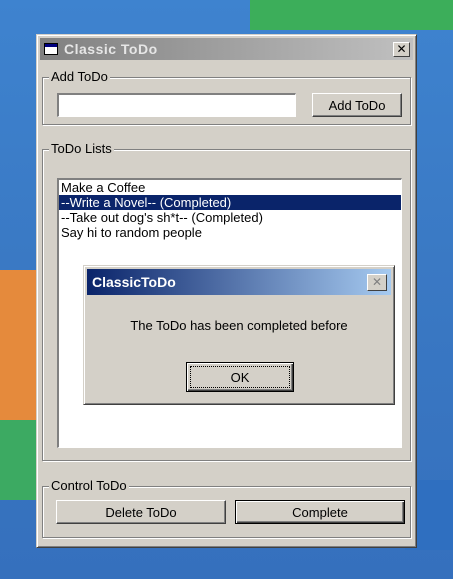 This screenshot has height=579, width=453. What do you see at coordinates (239, 282) in the screenshot?
I see `dialog-titlebar: ClassicToDo ✕` at bounding box center [239, 282].